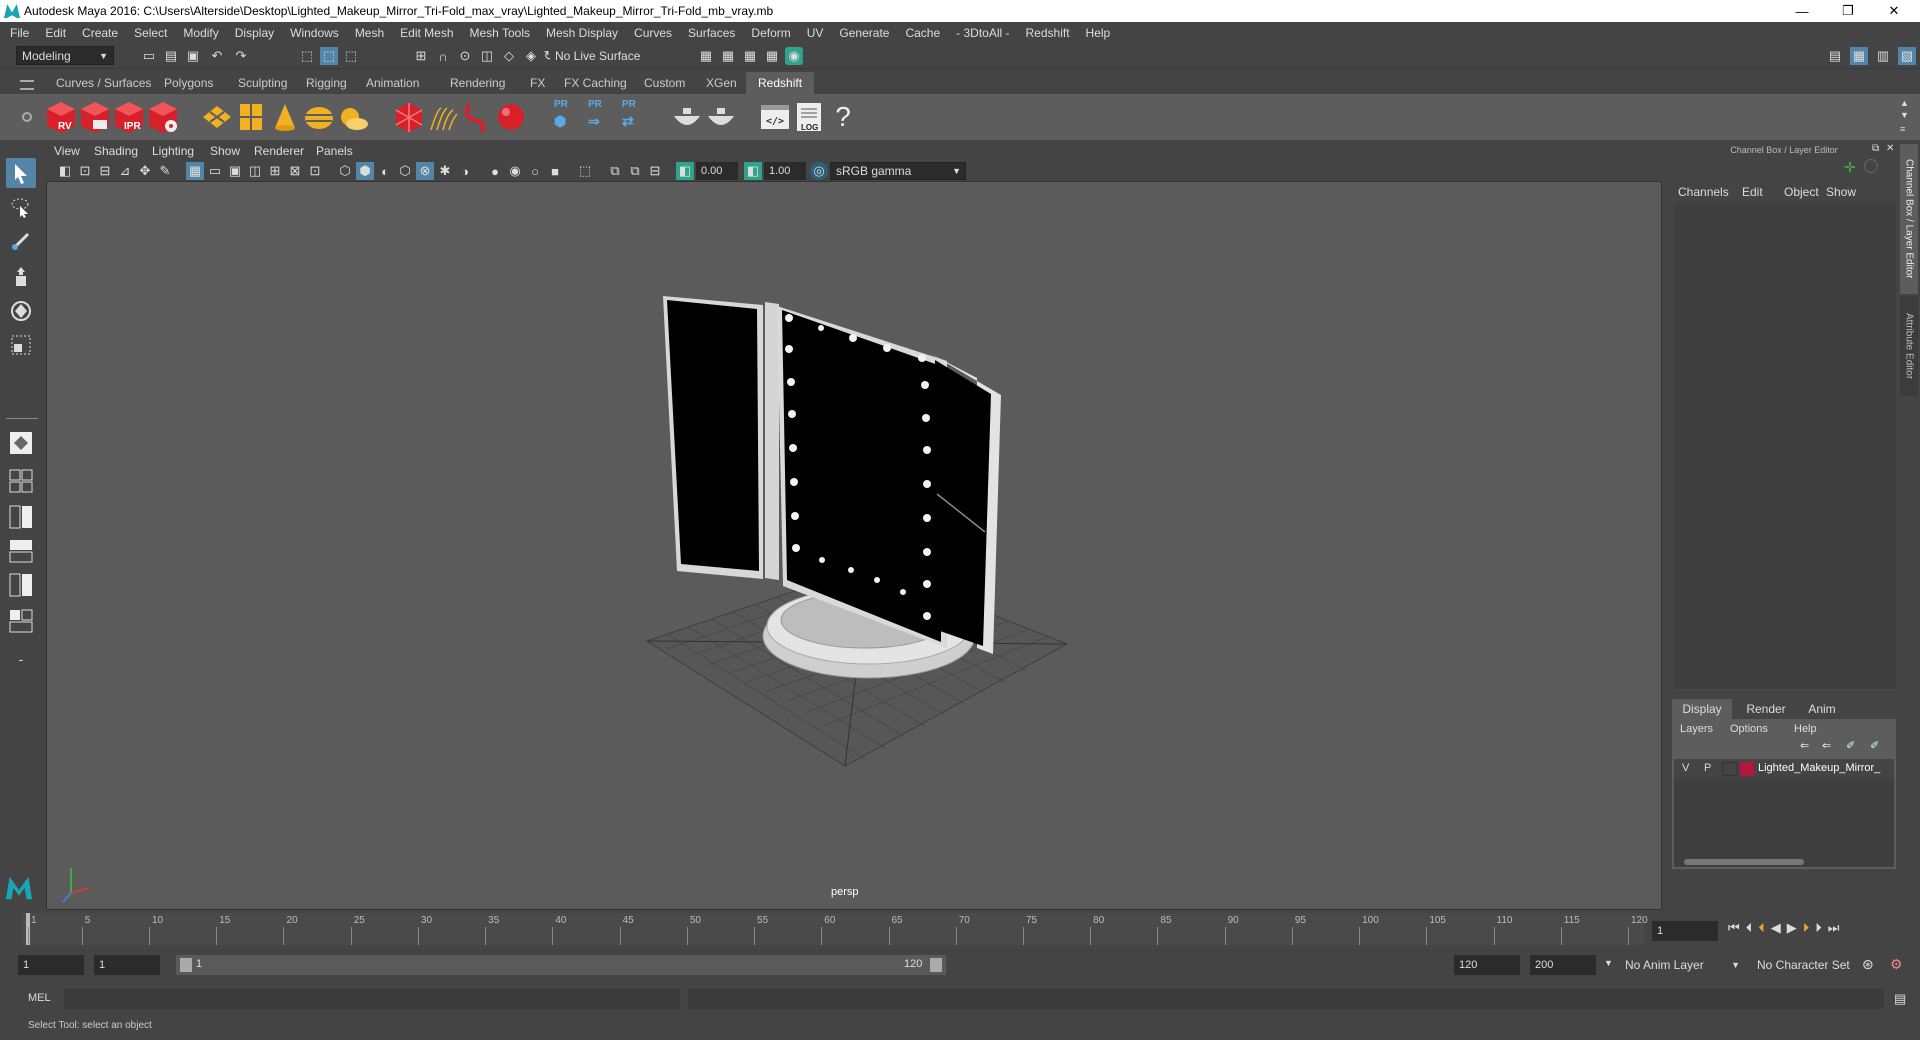  What do you see at coordinates (1098, 33) in the screenshot?
I see `menu-help: Help` at bounding box center [1098, 33].